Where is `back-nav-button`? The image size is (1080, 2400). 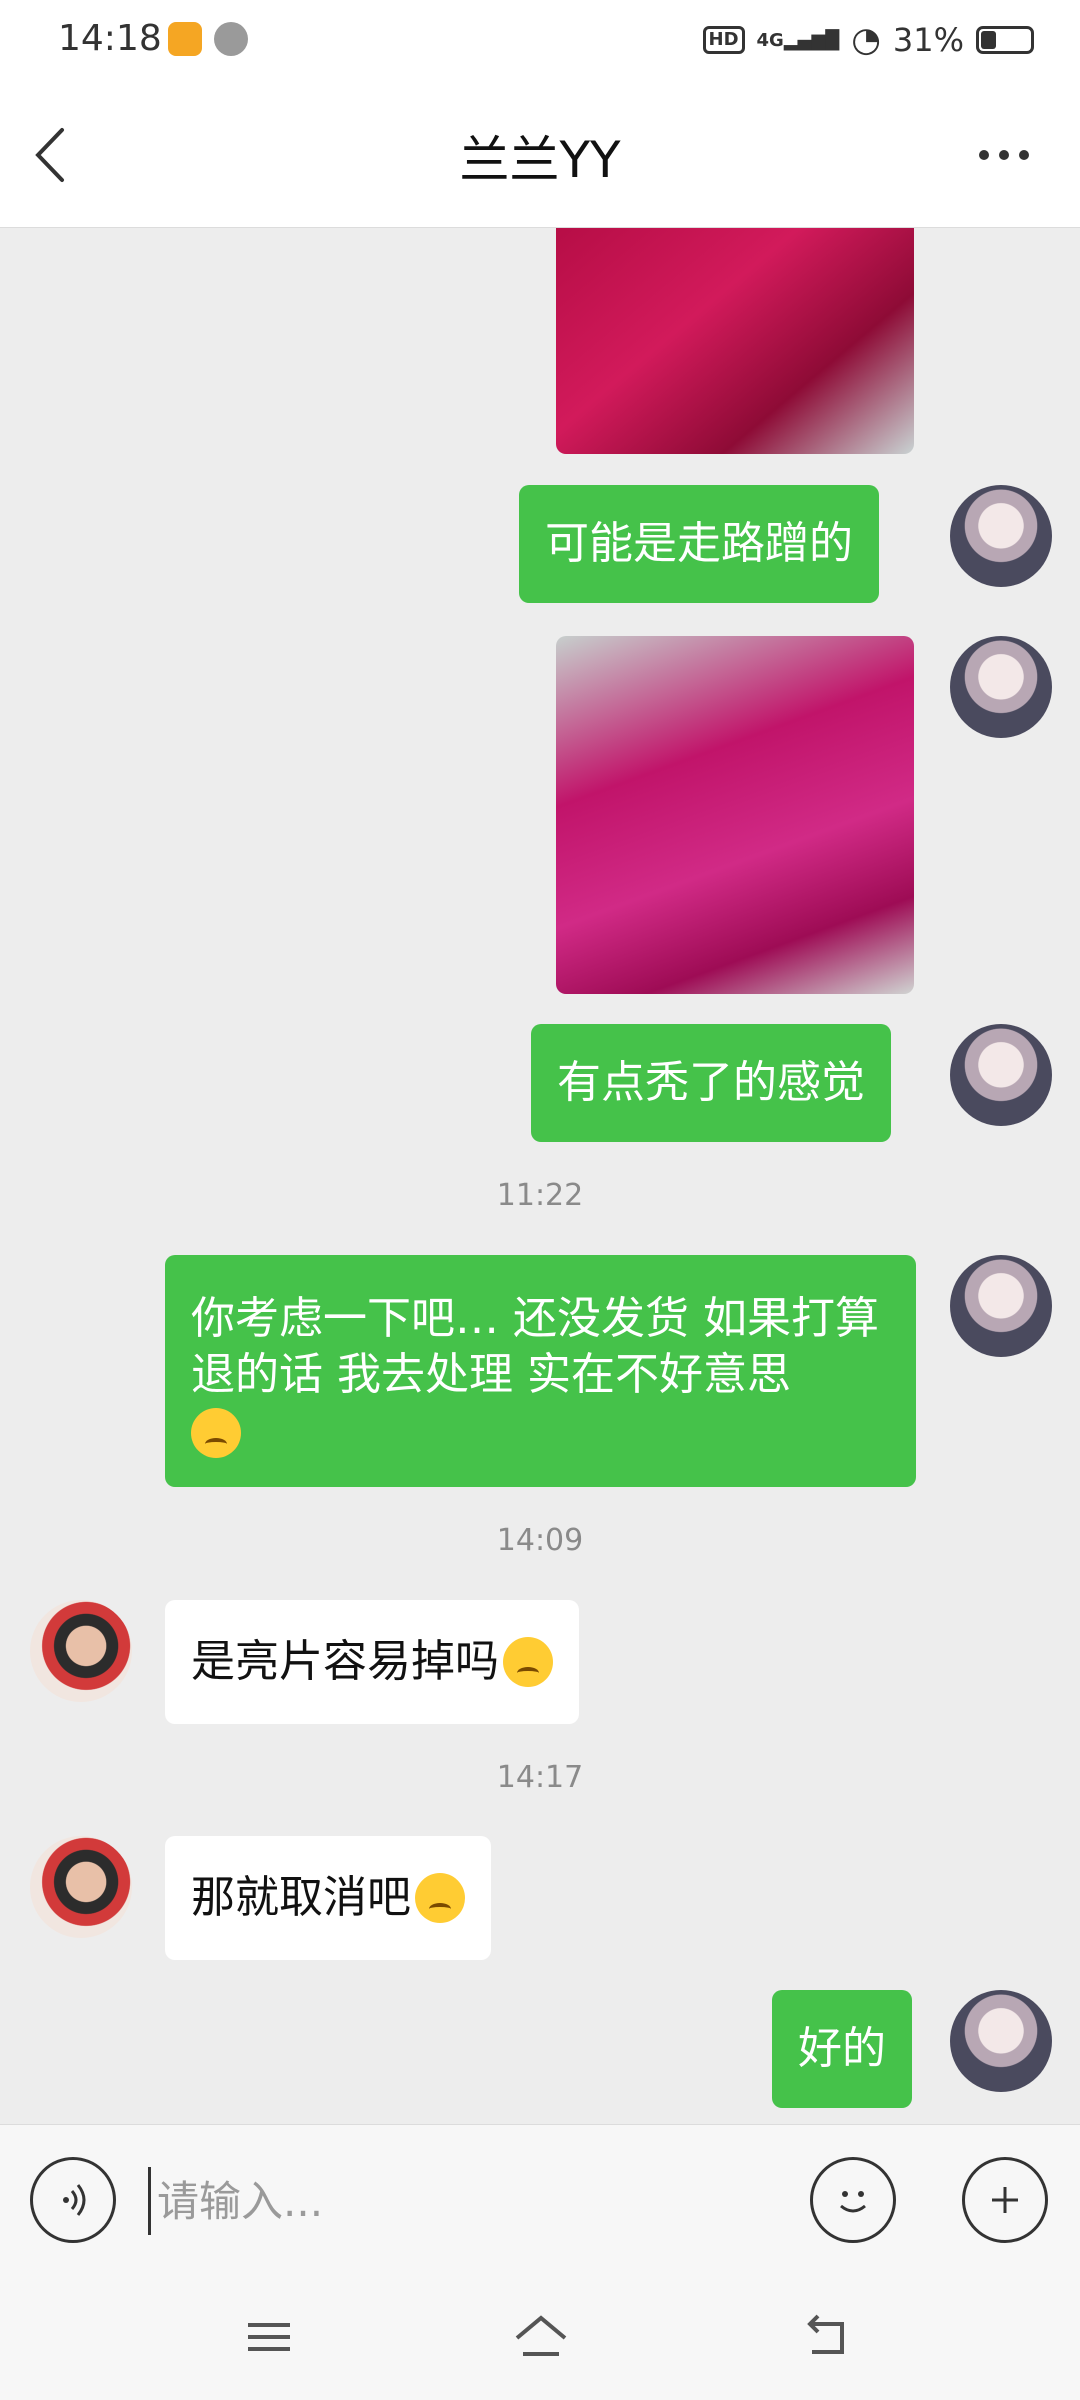 back-nav-button is located at coordinates (825, 2337).